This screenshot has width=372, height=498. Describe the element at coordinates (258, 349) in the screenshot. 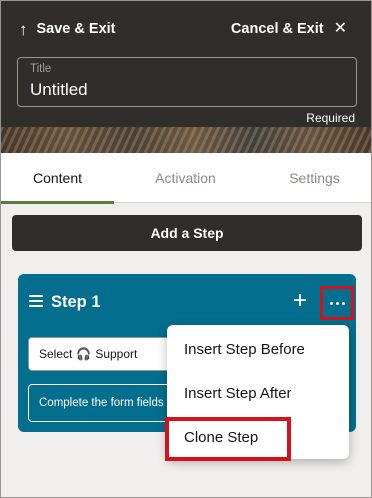

I see `menu-item-insert-step-before: Insert Step Before` at that location.